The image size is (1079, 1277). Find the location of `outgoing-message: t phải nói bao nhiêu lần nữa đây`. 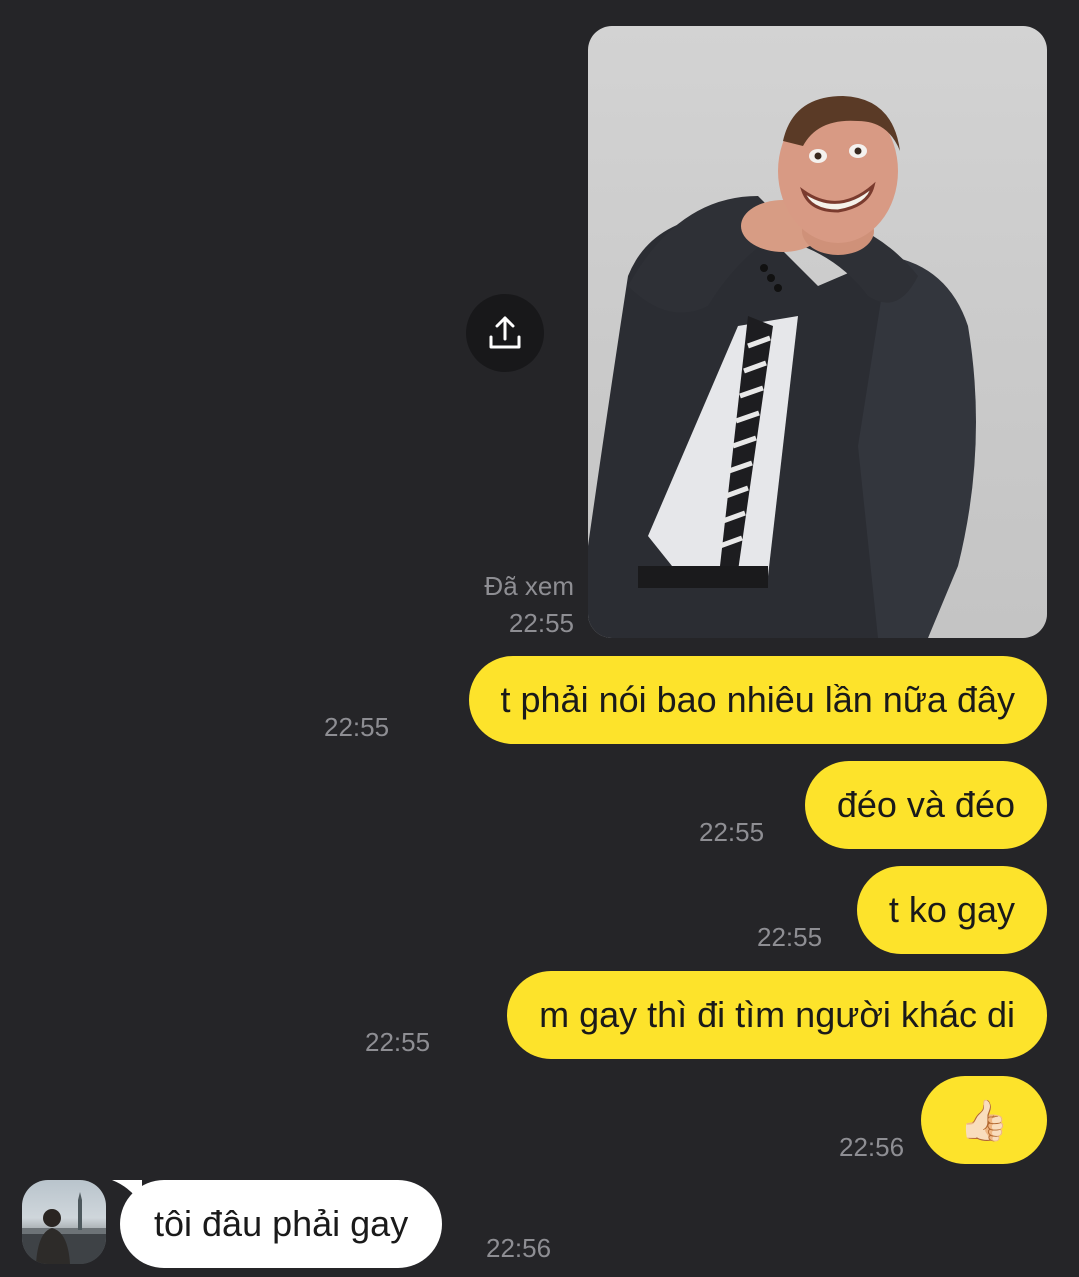

outgoing-message: t phải nói bao nhiêu lần nữa đây is located at coordinates (757, 700).